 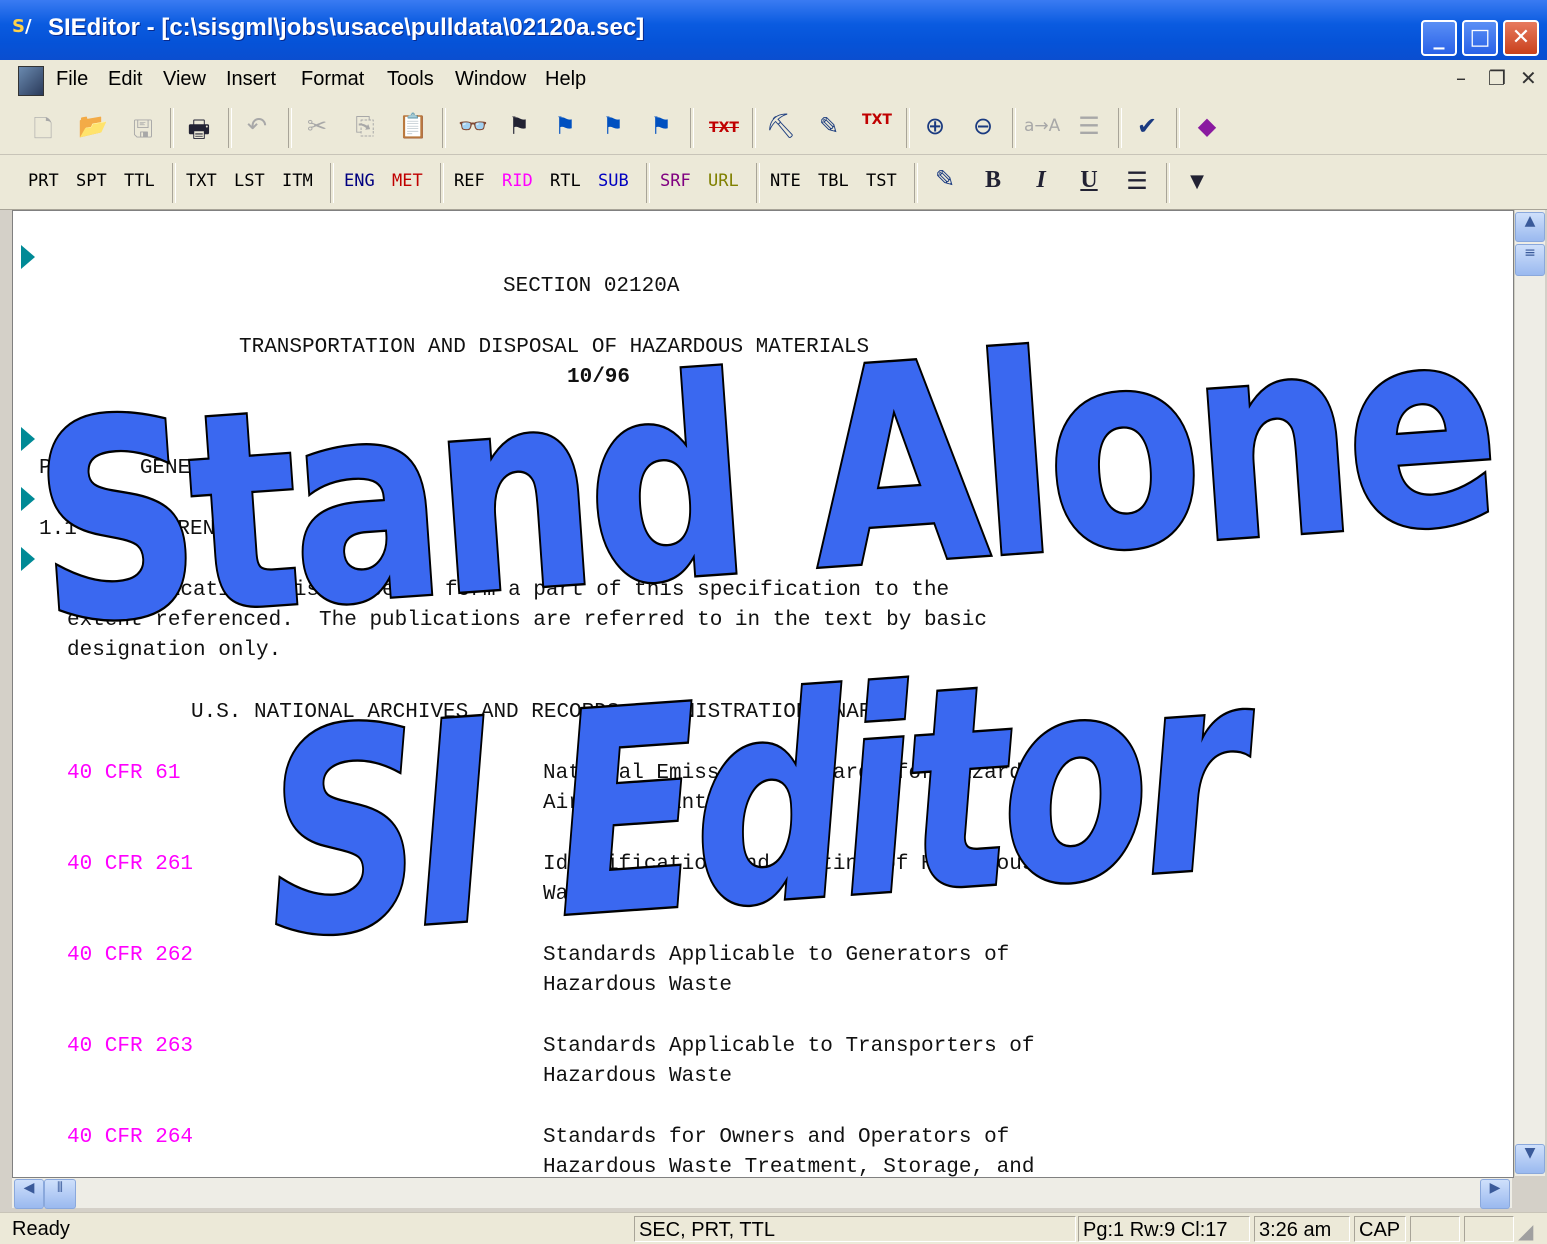 I want to click on book-icon: ◆, so click(x=1207, y=126).